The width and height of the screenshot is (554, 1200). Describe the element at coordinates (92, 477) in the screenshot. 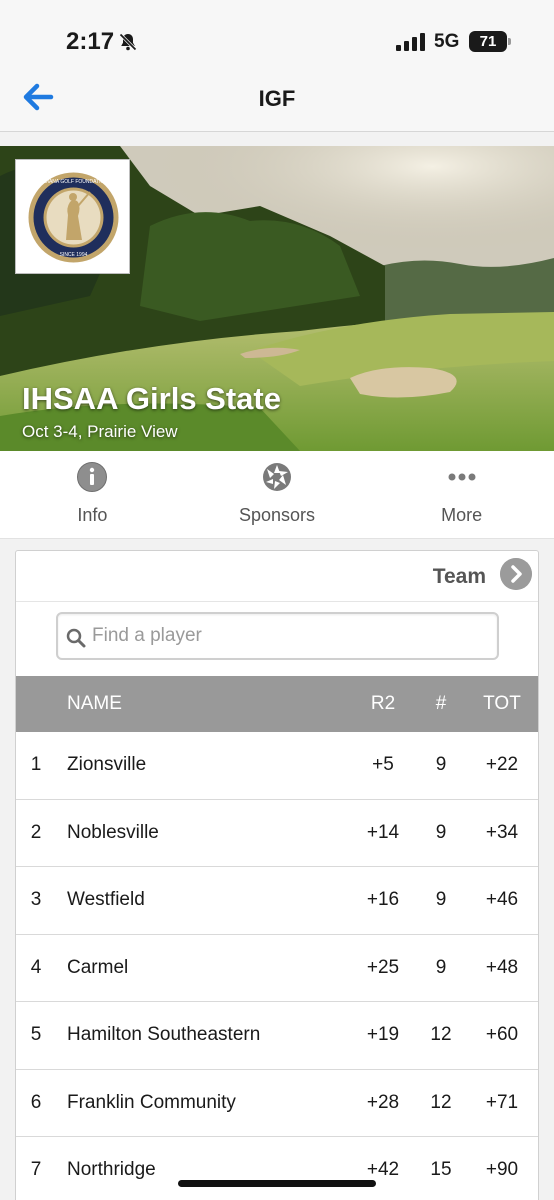

I see `info-icon` at that location.